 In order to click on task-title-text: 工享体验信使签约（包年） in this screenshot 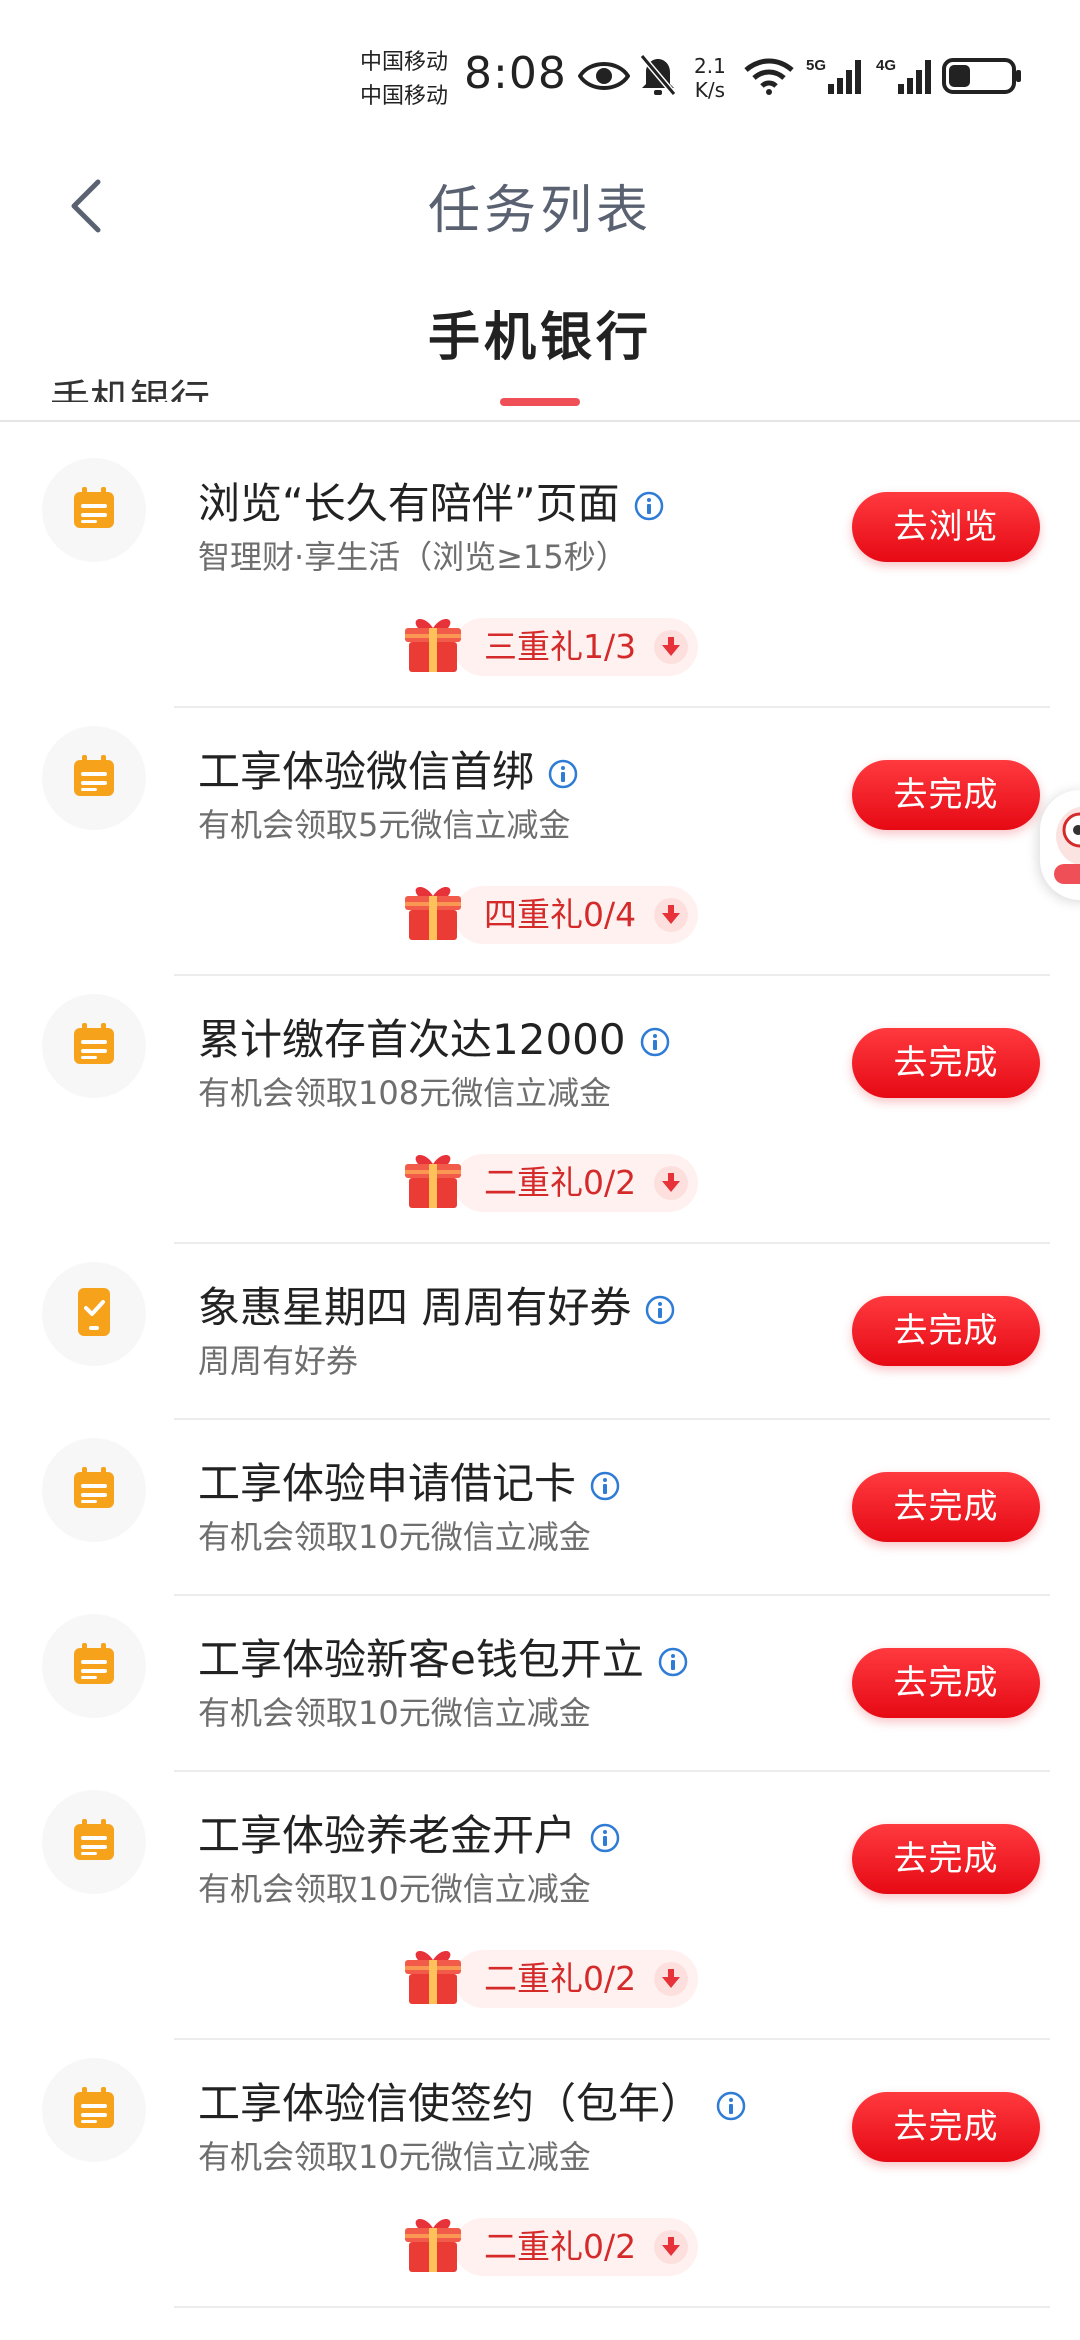, I will do `click(450, 2103)`.